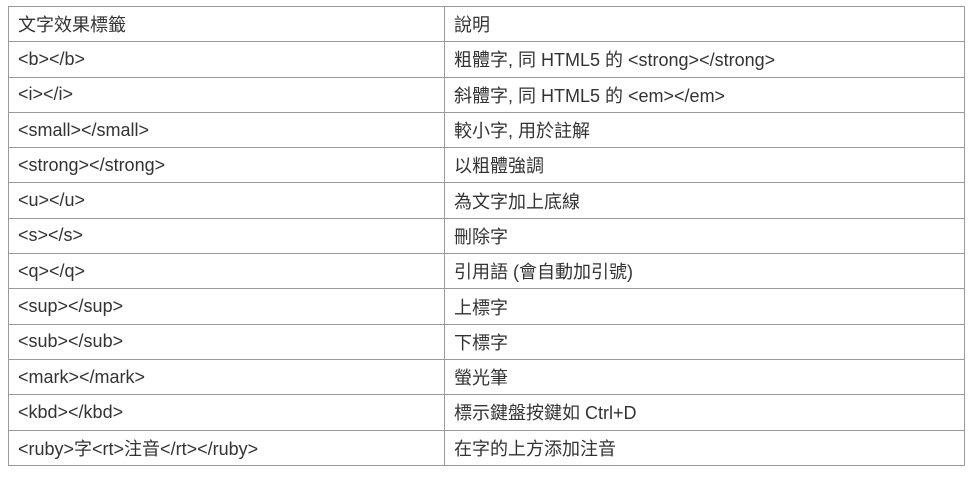 Image resolution: width=969 pixels, height=483 pixels. I want to click on tag-cell: <sub></sub>, so click(226, 341).